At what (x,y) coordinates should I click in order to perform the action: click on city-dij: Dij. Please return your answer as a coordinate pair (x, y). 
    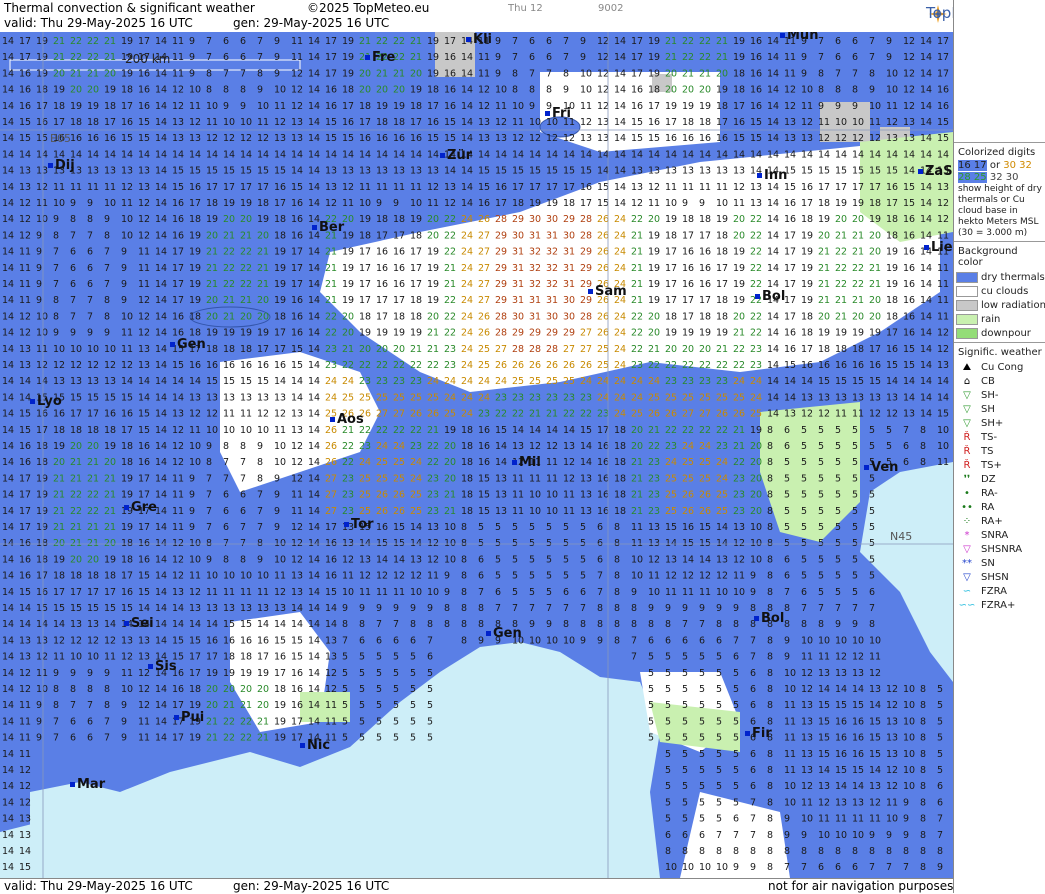
    Looking at the image, I should click on (61, 165).